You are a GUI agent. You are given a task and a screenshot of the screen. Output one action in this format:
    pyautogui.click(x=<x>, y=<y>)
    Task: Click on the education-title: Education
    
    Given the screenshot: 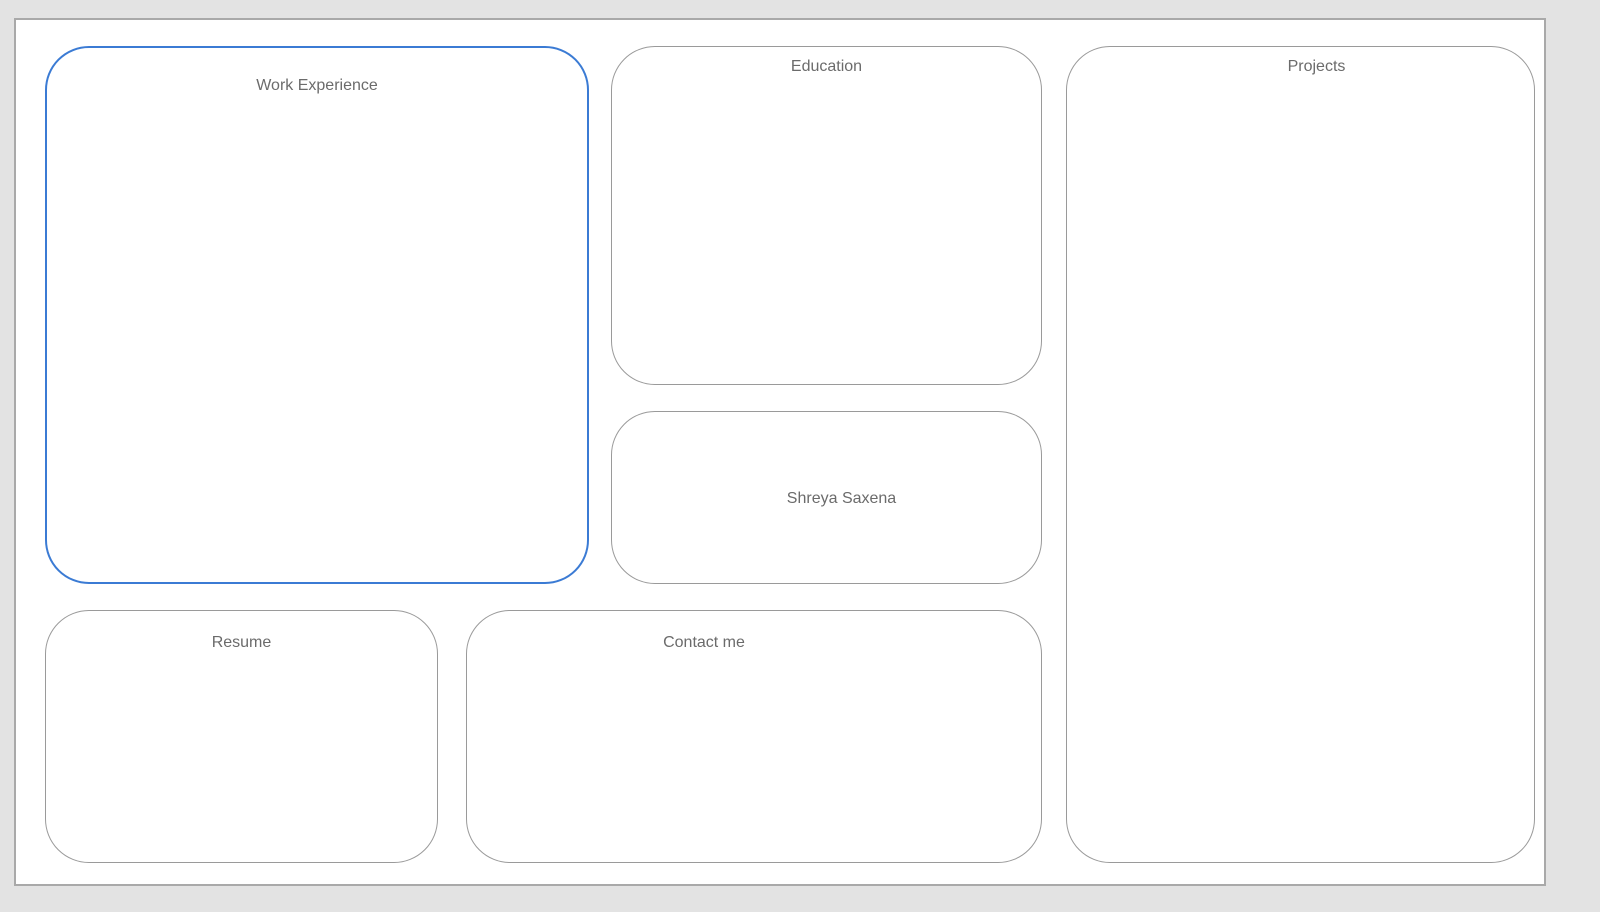 What is the action you would take?
    pyautogui.click(x=826, y=66)
    